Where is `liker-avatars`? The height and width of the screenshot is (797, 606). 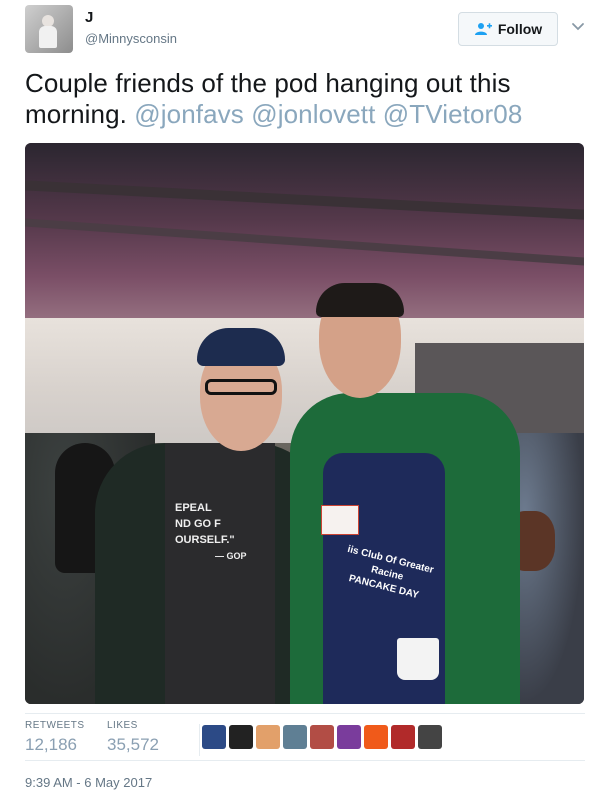 liker-avatars is located at coordinates (322, 737).